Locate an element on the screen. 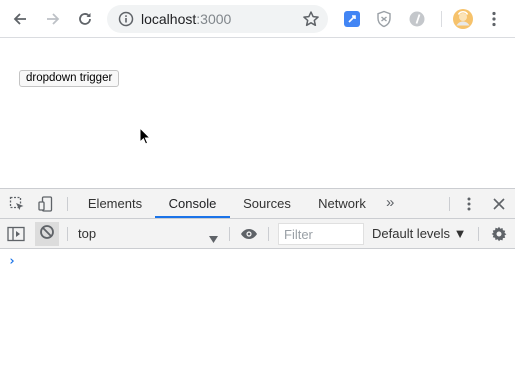 The height and width of the screenshot is (374, 515). inspect-element-icon is located at coordinates (17, 204).